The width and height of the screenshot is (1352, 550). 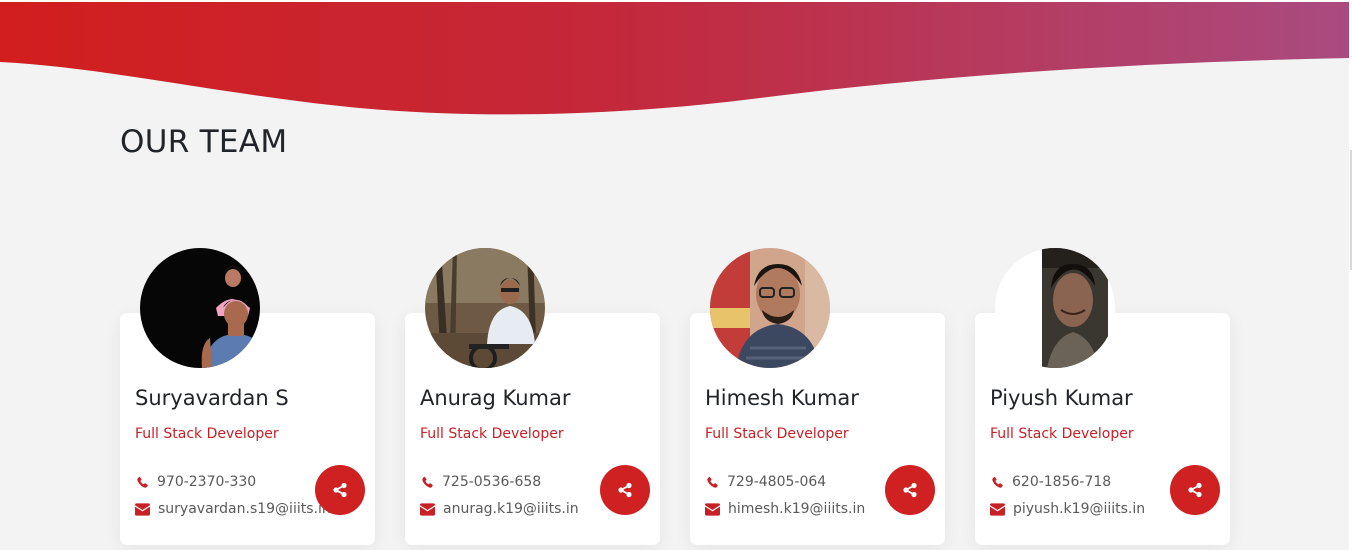 What do you see at coordinates (1061, 398) in the screenshot?
I see `member-name: Piyush Kumar` at bounding box center [1061, 398].